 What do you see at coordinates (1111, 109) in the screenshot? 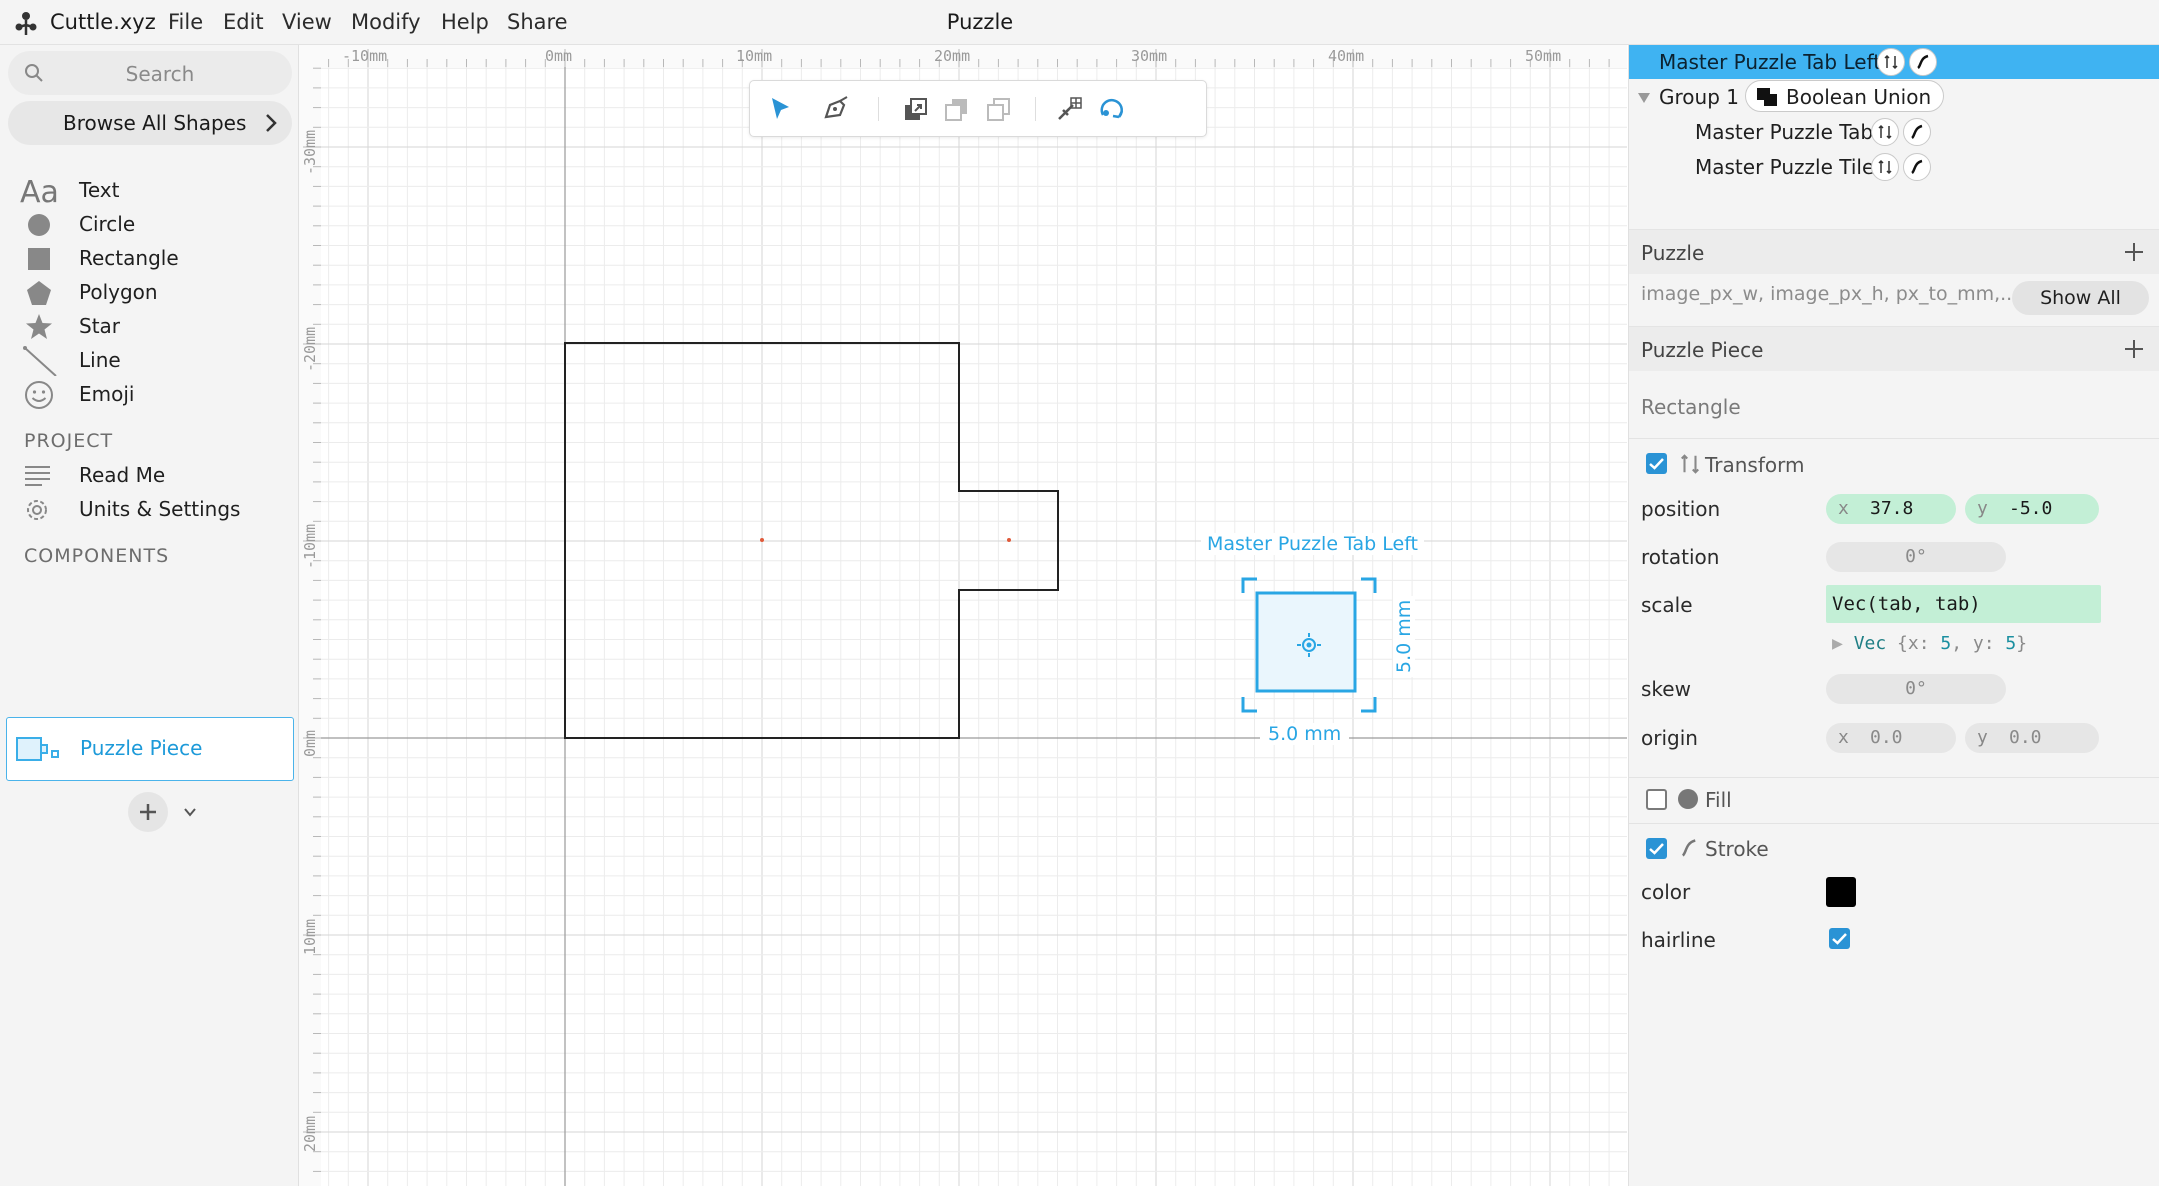
I see `rotate-tool-icon` at bounding box center [1111, 109].